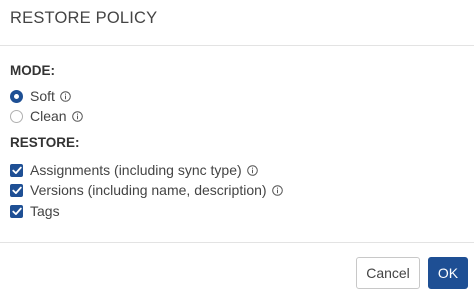 The image size is (474, 293). What do you see at coordinates (388, 273) in the screenshot?
I see `cancel-button: Cancel` at bounding box center [388, 273].